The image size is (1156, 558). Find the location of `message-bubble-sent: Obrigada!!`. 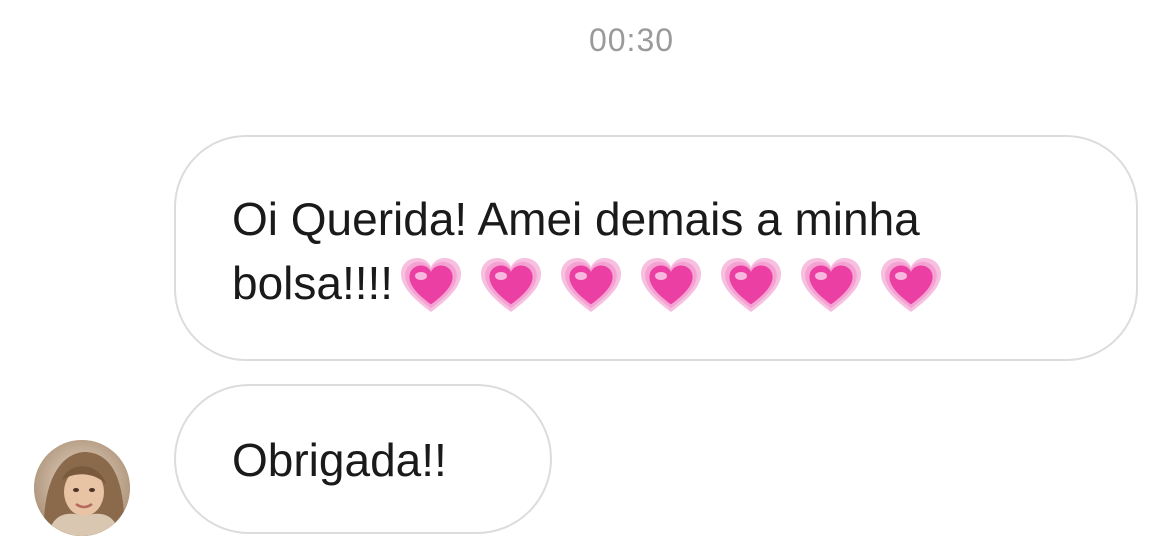

message-bubble-sent: Obrigada!! is located at coordinates (363, 459).